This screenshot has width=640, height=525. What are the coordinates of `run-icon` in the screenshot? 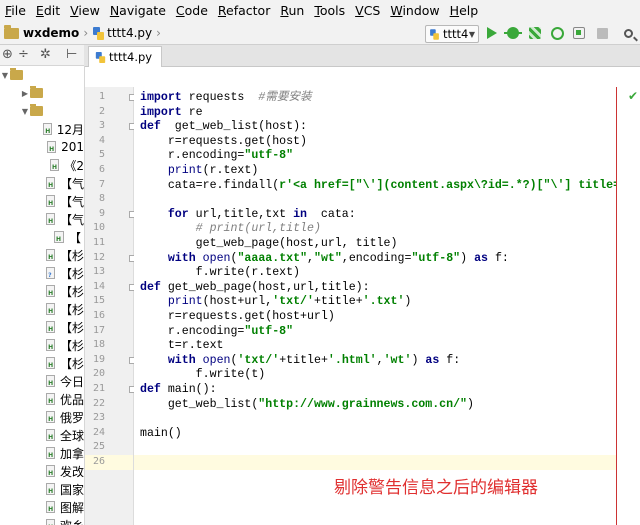 It's located at (492, 33).